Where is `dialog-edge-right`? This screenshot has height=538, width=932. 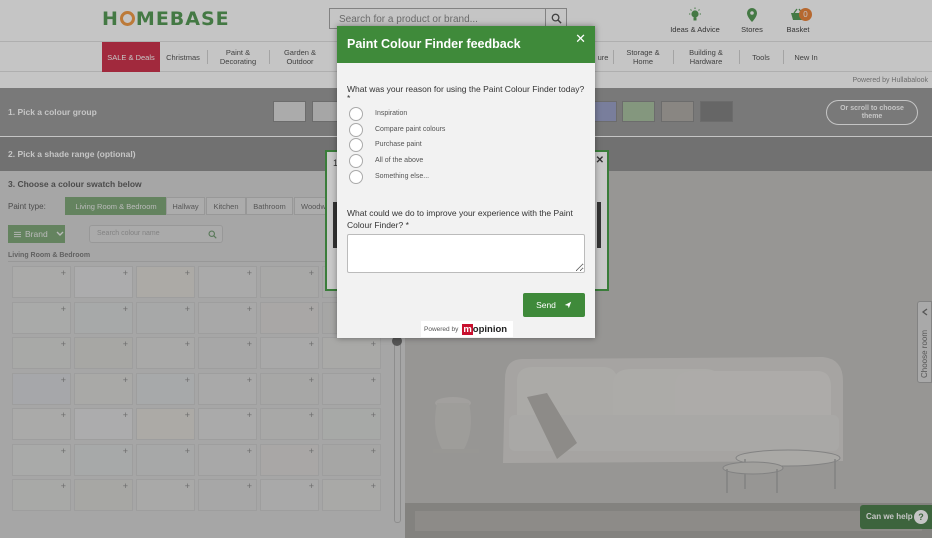
dialog-edge-right is located at coordinates (599, 225).